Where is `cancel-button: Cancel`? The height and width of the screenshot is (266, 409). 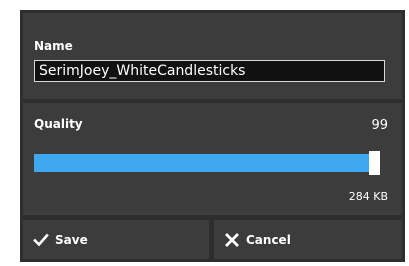 cancel-button: Cancel is located at coordinates (308, 239).